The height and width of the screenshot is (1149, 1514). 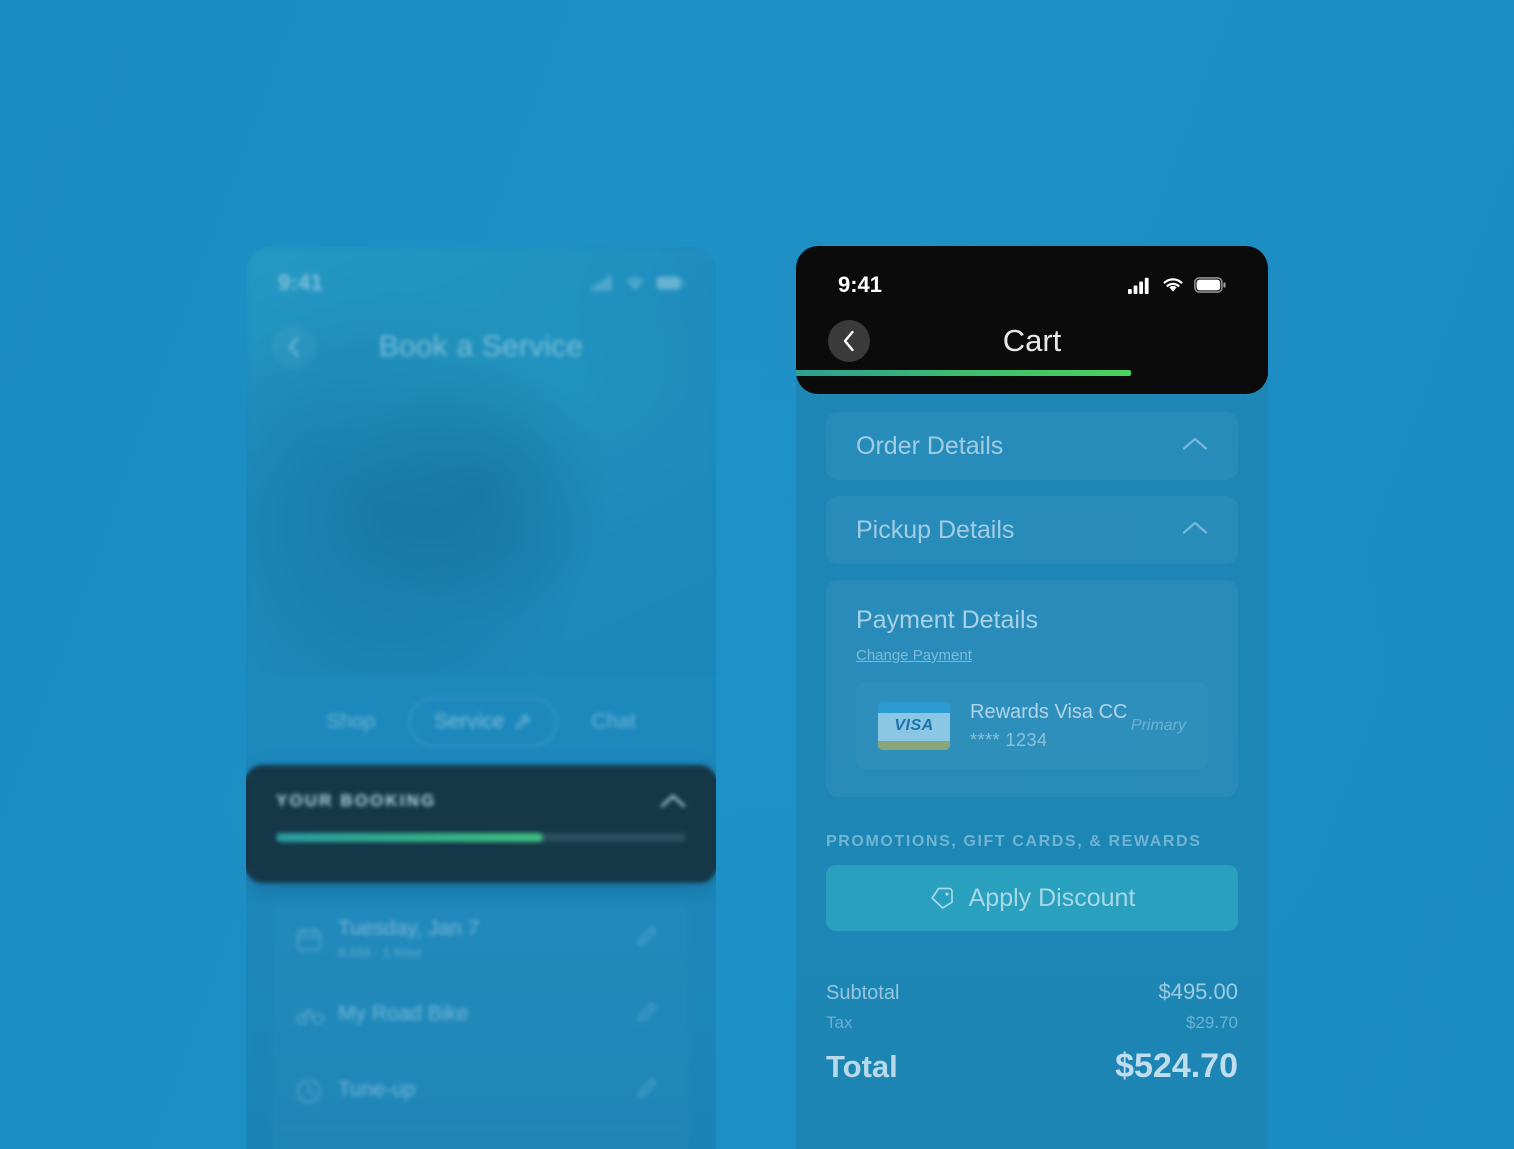 I want to click on booking-item-date-title: Tuesday, Jan 7, so click(x=409, y=928).